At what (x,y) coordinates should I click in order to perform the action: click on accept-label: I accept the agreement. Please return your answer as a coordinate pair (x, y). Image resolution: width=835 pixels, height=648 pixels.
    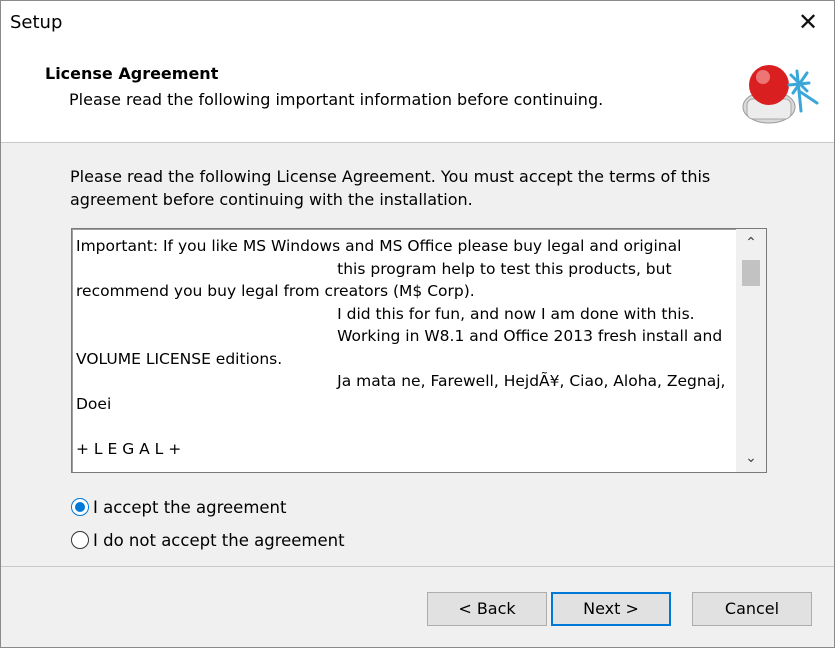
    Looking at the image, I should click on (190, 507).